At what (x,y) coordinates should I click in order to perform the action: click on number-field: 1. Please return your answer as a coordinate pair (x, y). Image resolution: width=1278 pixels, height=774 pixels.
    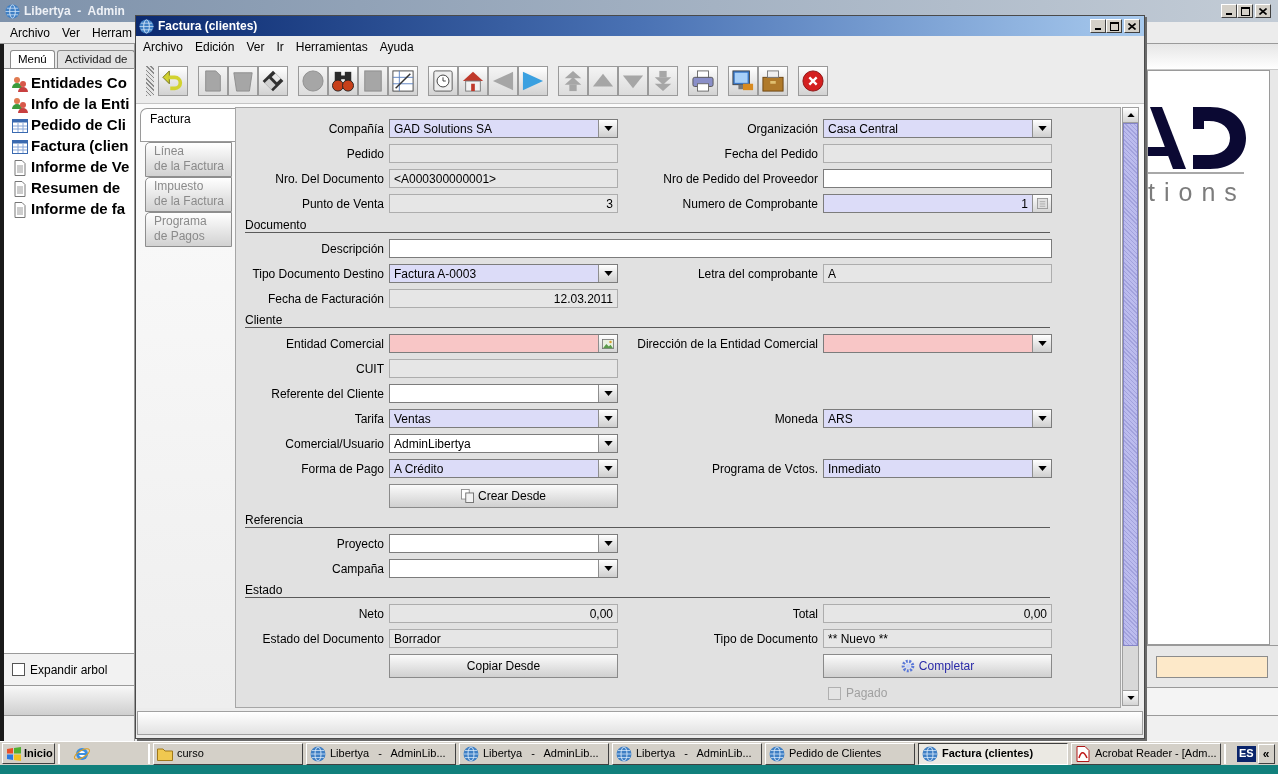
    Looking at the image, I should click on (937, 203).